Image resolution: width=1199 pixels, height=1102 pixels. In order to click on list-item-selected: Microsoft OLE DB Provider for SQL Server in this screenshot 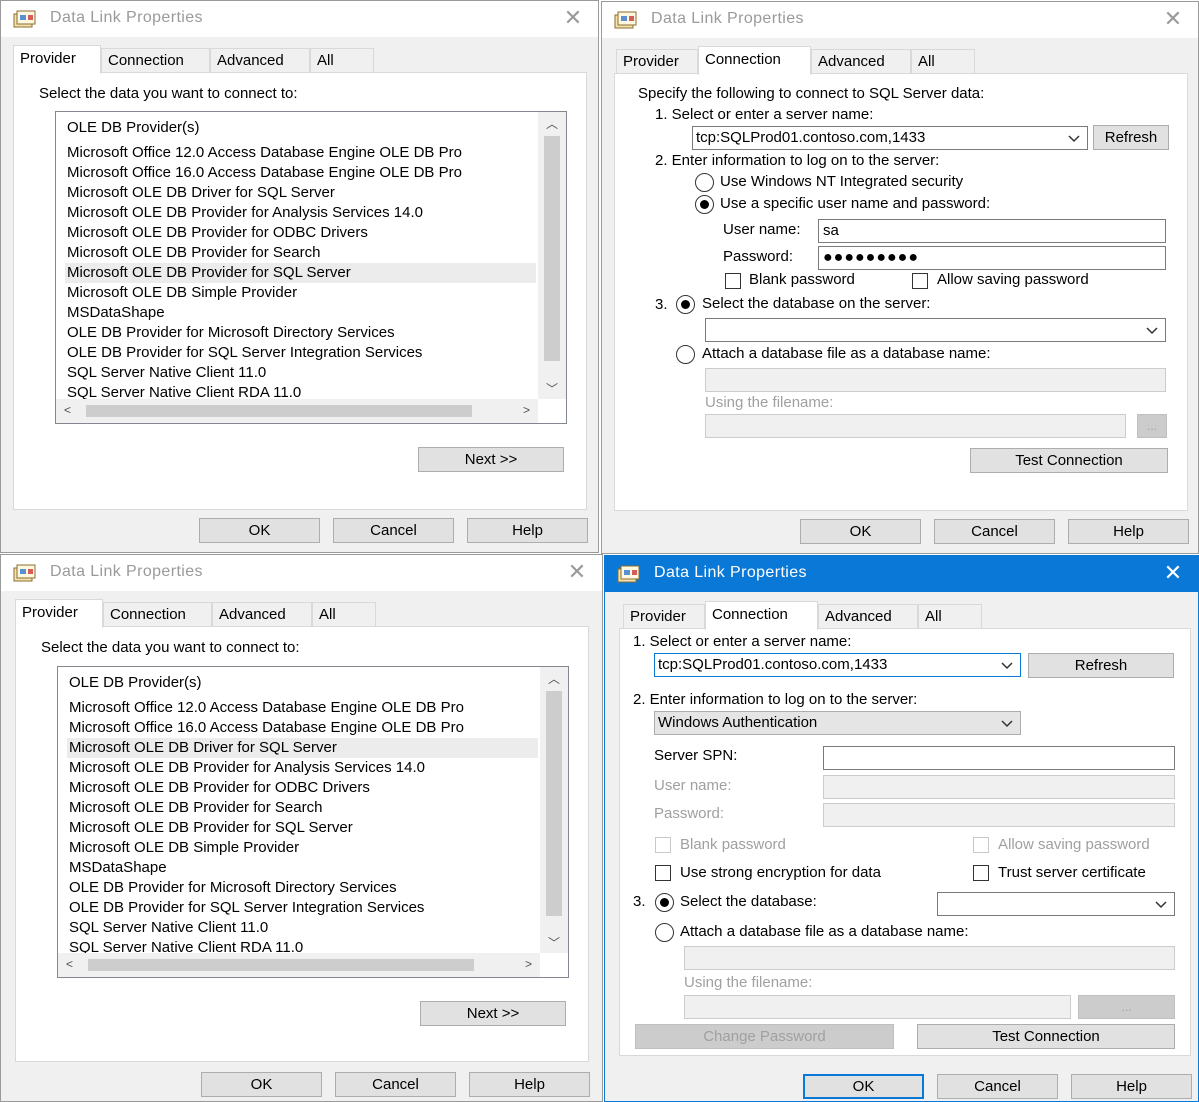, I will do `click(300, 273)`.